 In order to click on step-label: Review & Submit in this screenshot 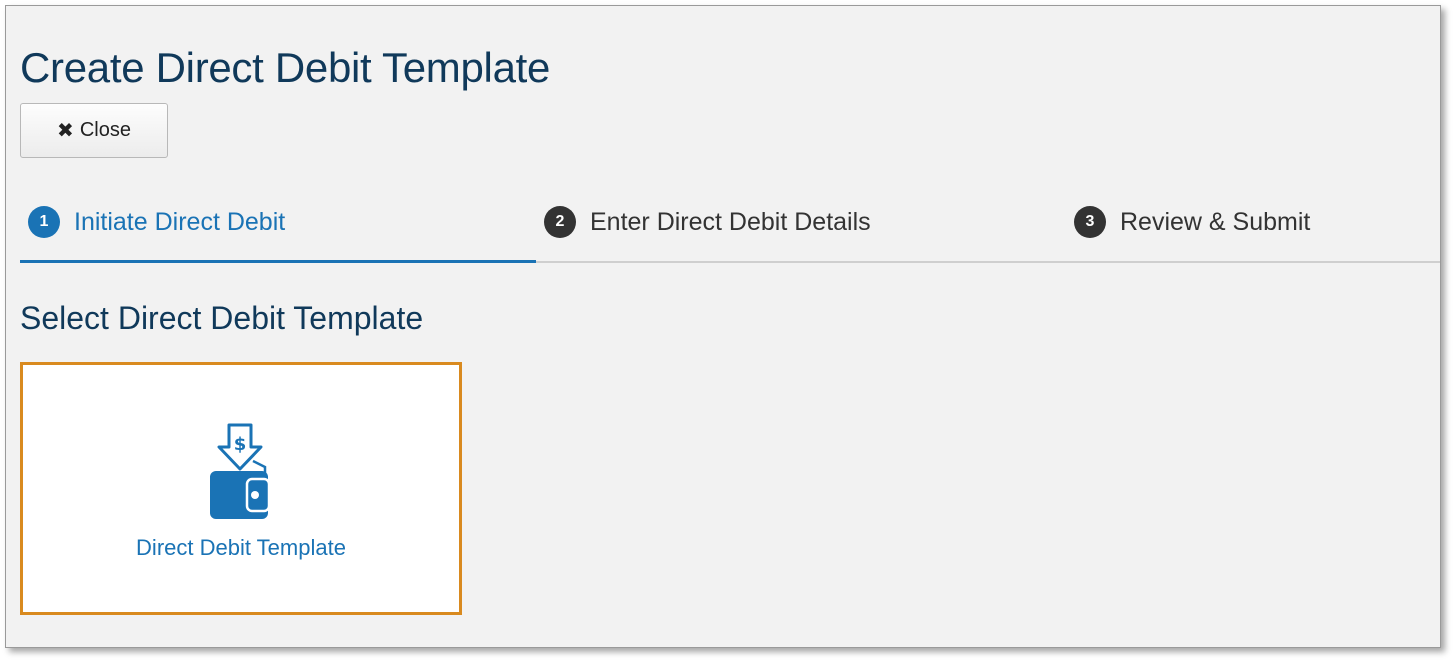, I will do `click(1215, 221)`.